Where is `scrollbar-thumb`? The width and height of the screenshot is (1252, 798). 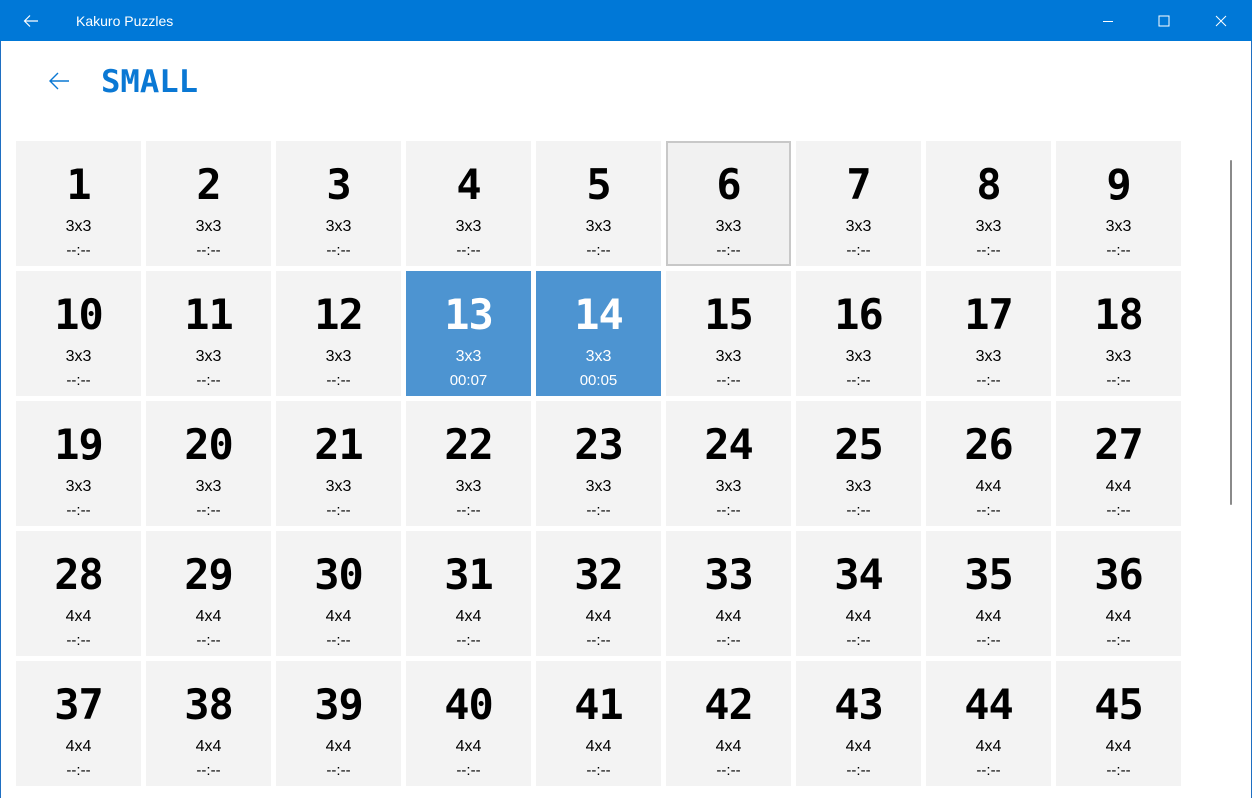 scrollbar-thumb is located at coordinates (1231, 332).